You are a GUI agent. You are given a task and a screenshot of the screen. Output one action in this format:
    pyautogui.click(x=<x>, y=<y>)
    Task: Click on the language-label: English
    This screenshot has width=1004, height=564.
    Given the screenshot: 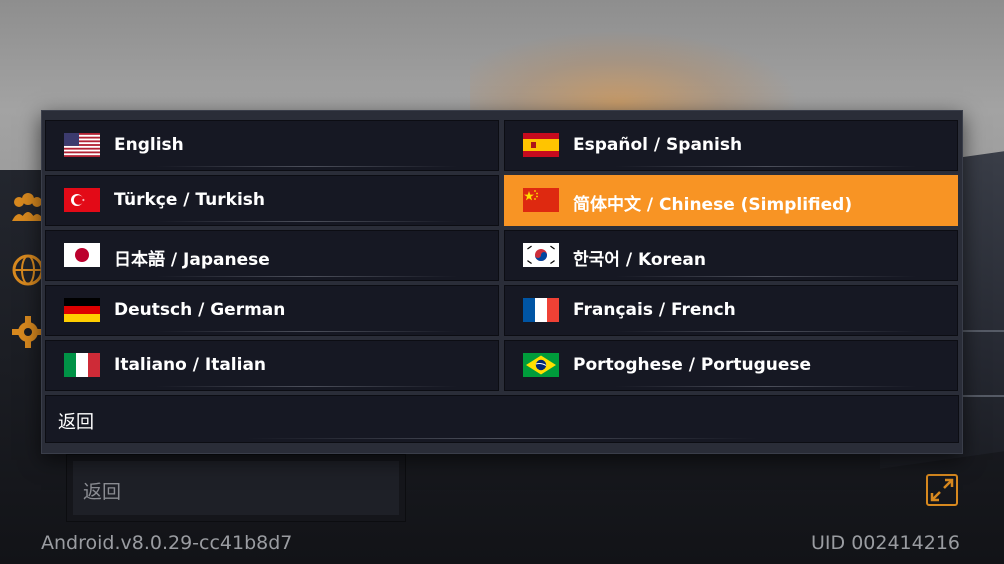 What is the action you would take?
    pyautogui.click(x=149, y=145)
    